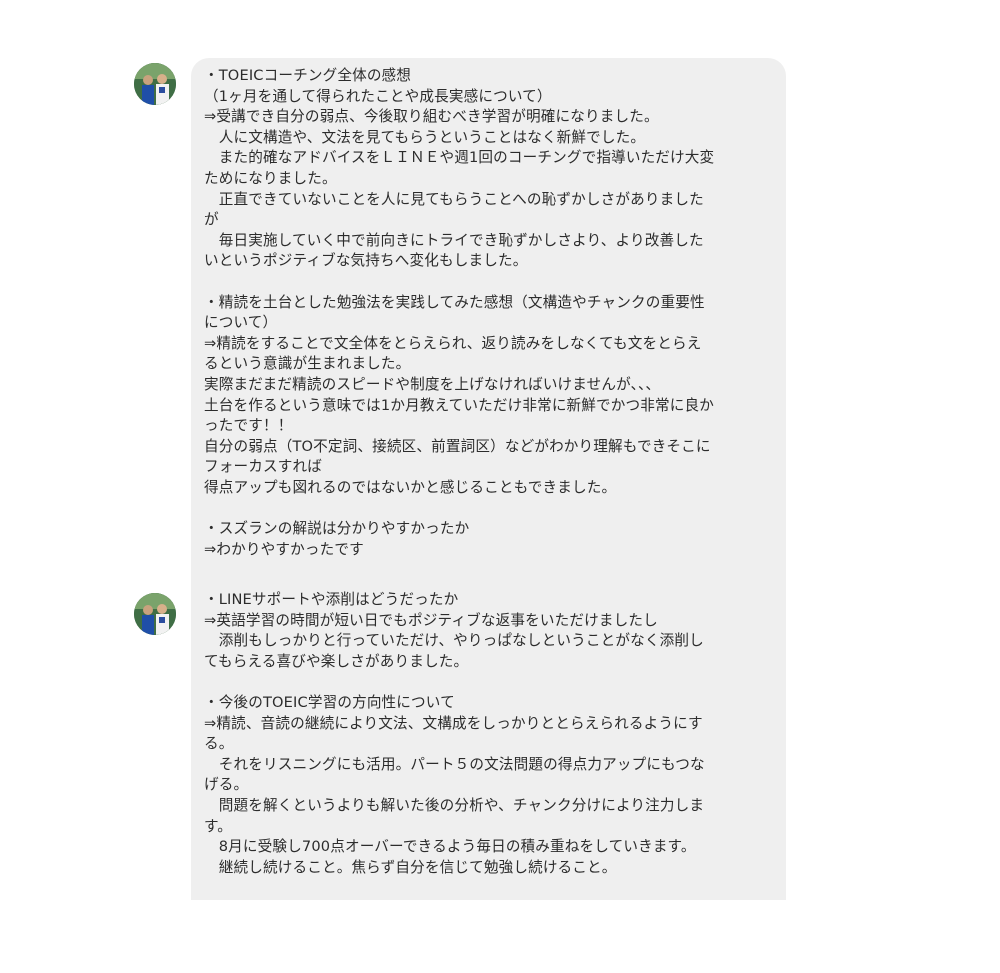 The image size is (1000, 973). What do you see at coordinates (459, 158) in the screenshot?
I see `message-line: また的確なアドバイスをＬＩＮＥや週1回のコーチングで指導いただけ大変` at bounding box center [459, 158].